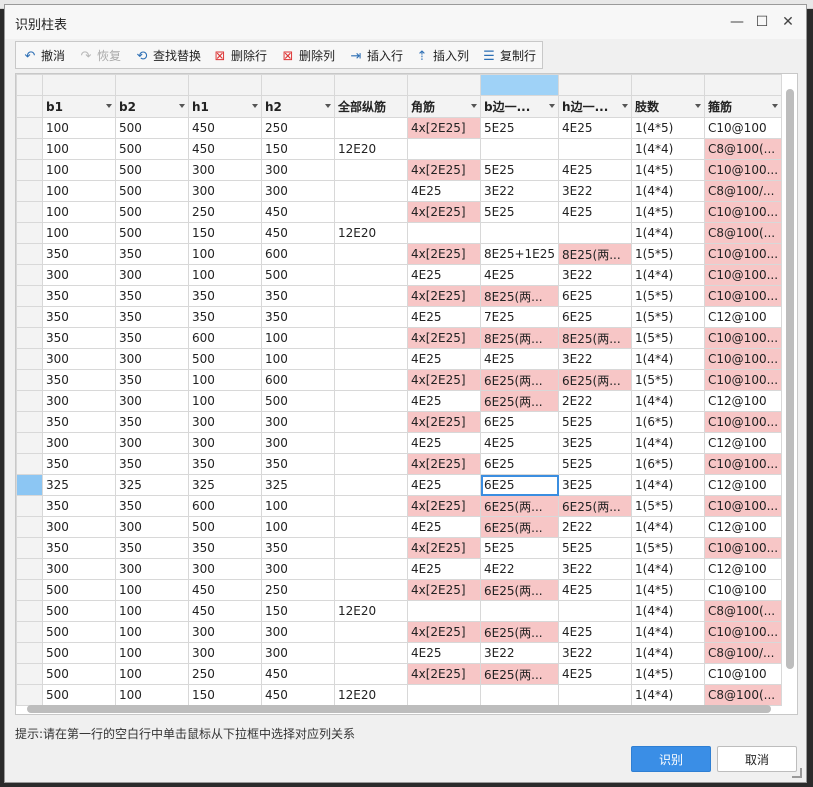 The height and width of the screenshot is (787, 813). I want to click on table-cell: 3E25, so click(595, 485).